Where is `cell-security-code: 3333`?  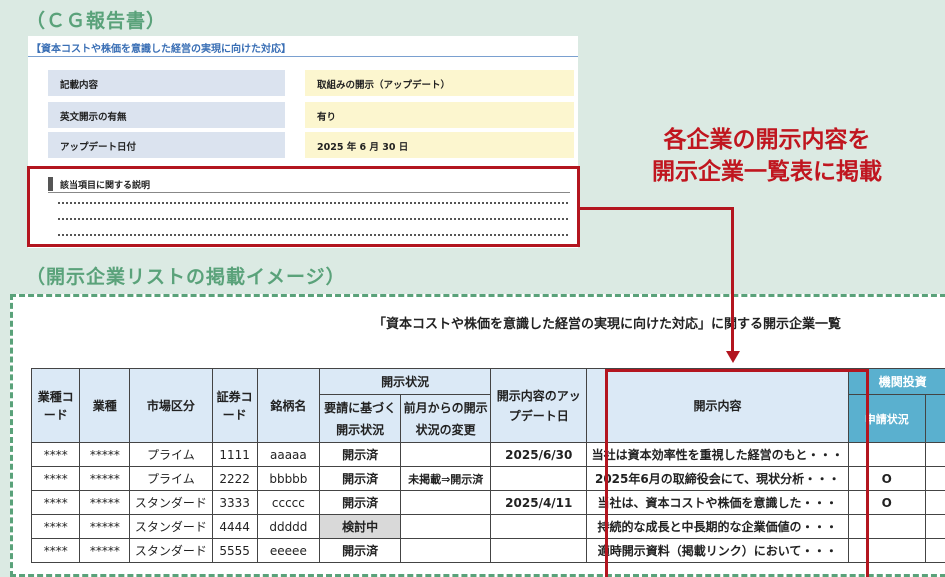
cell-security-code: 3333 is located at coordinates (234, 502).